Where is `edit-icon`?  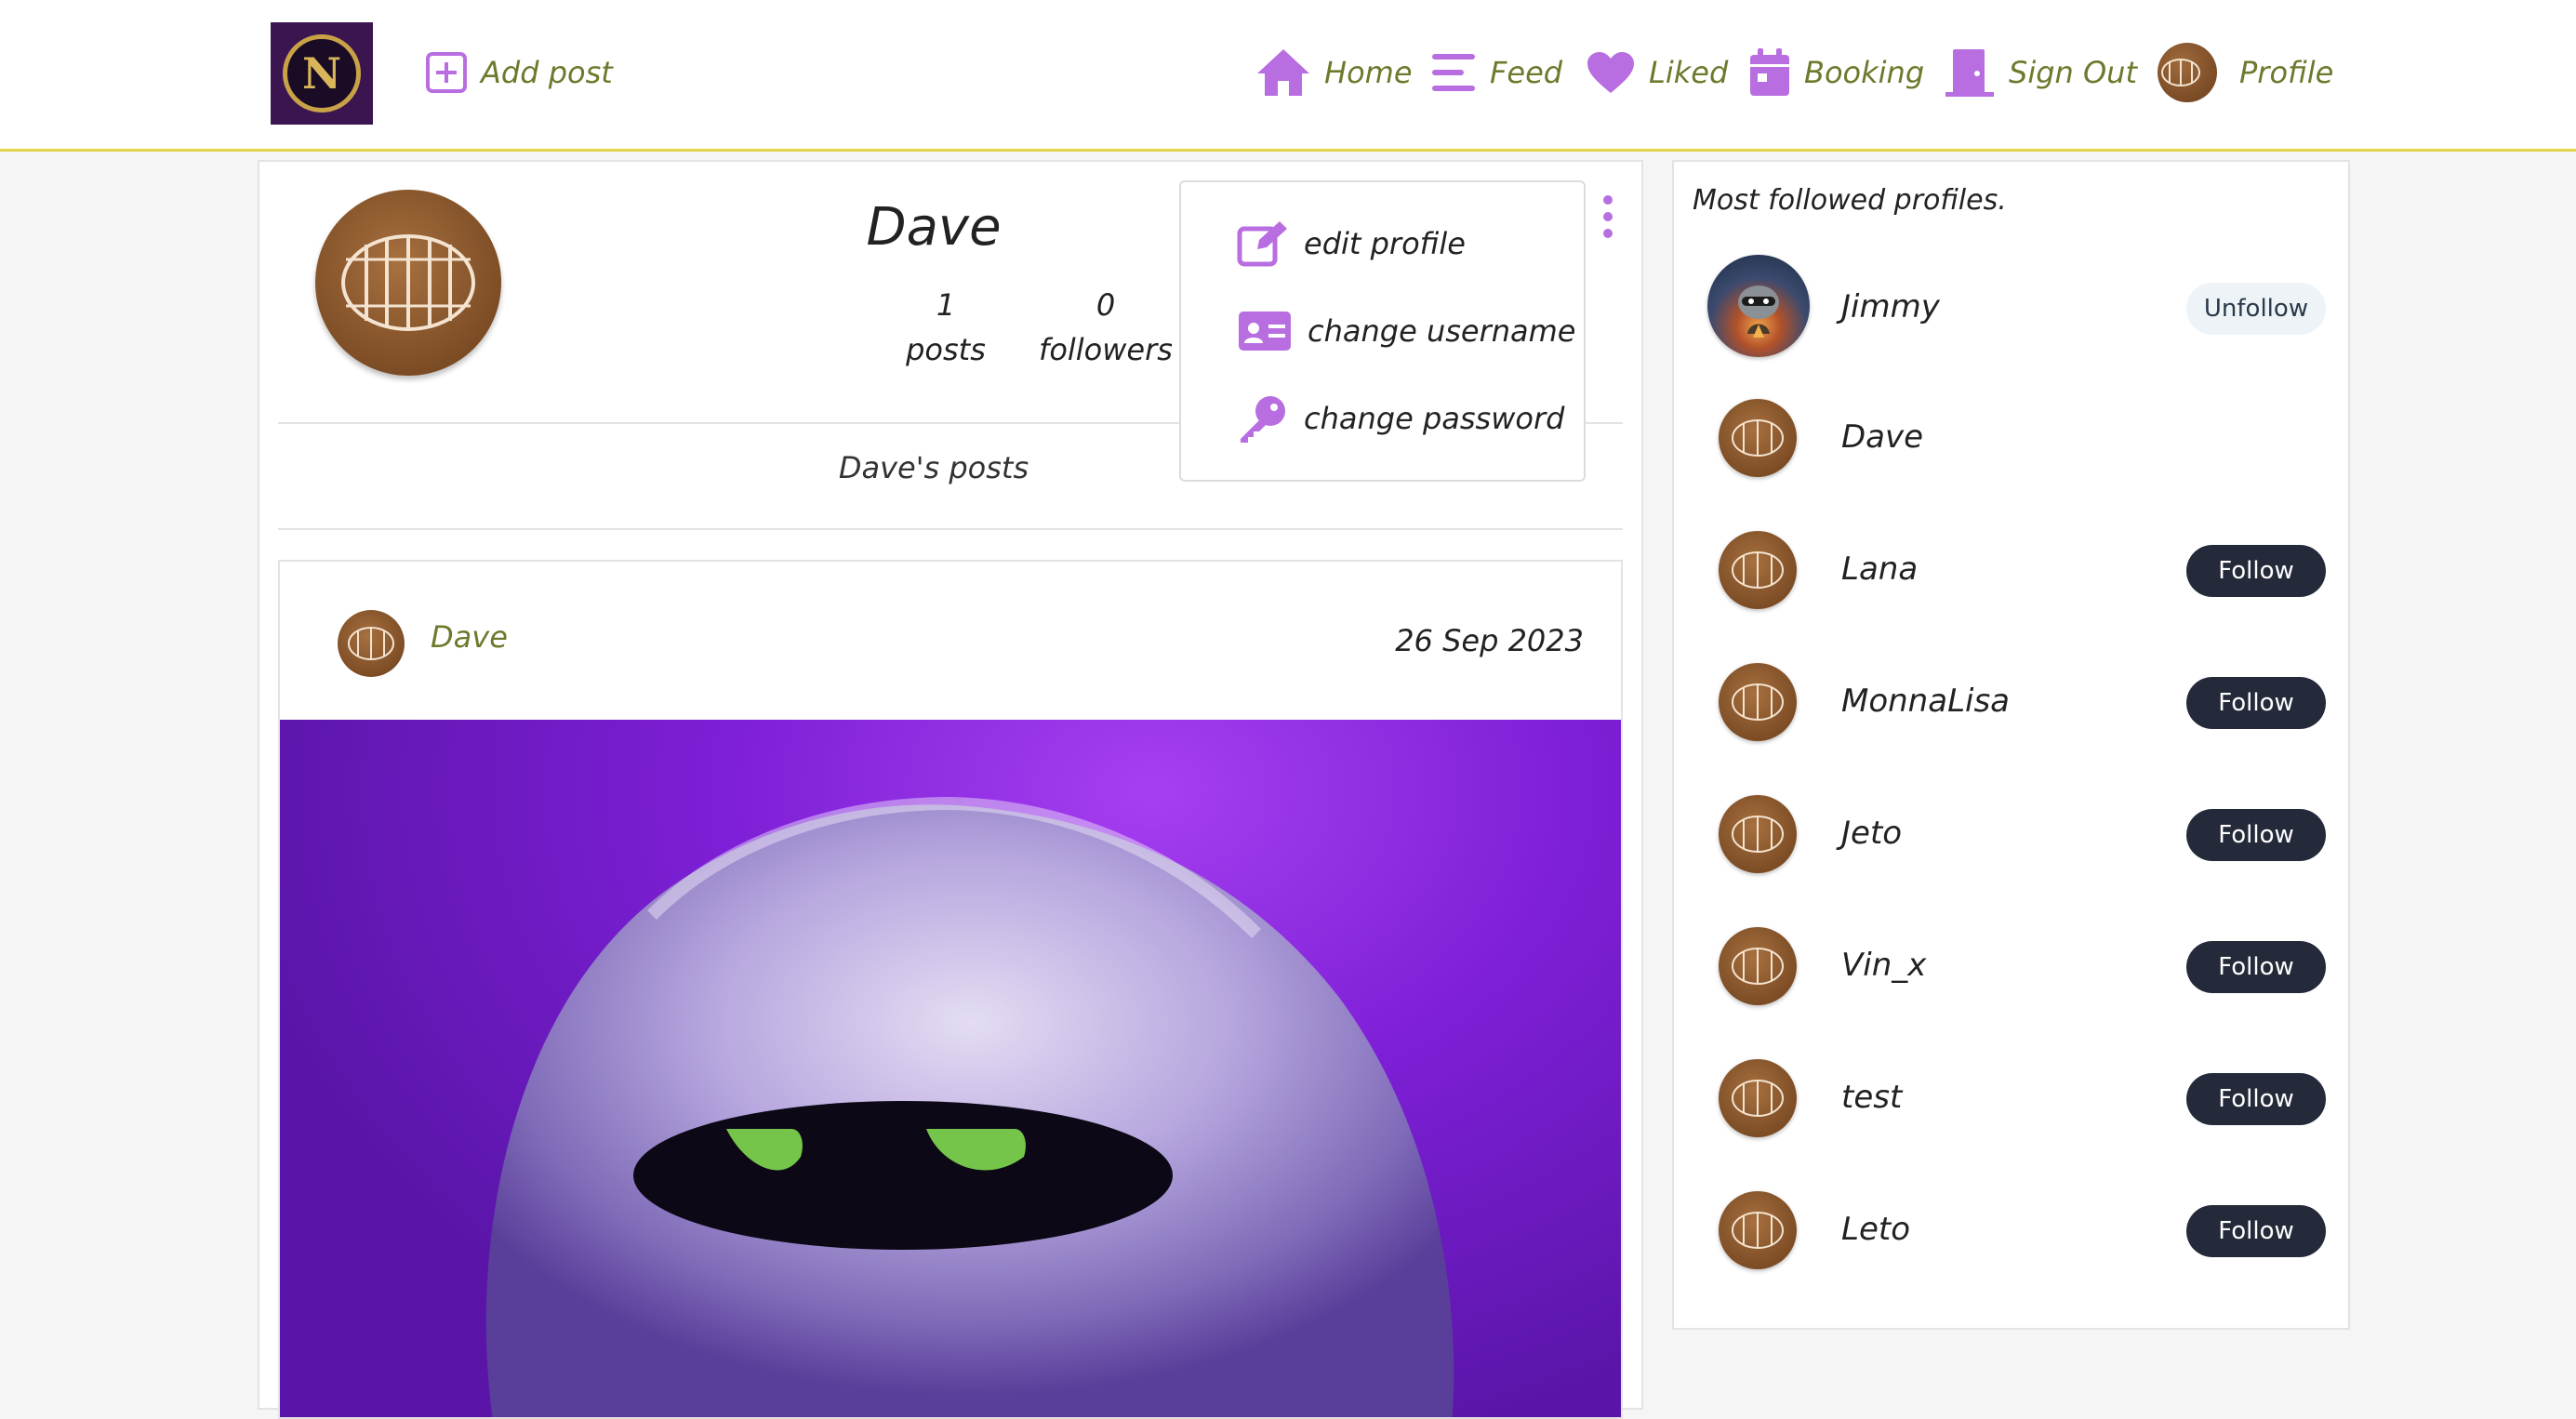
edit-icon is located at coordinates (1262, 244).